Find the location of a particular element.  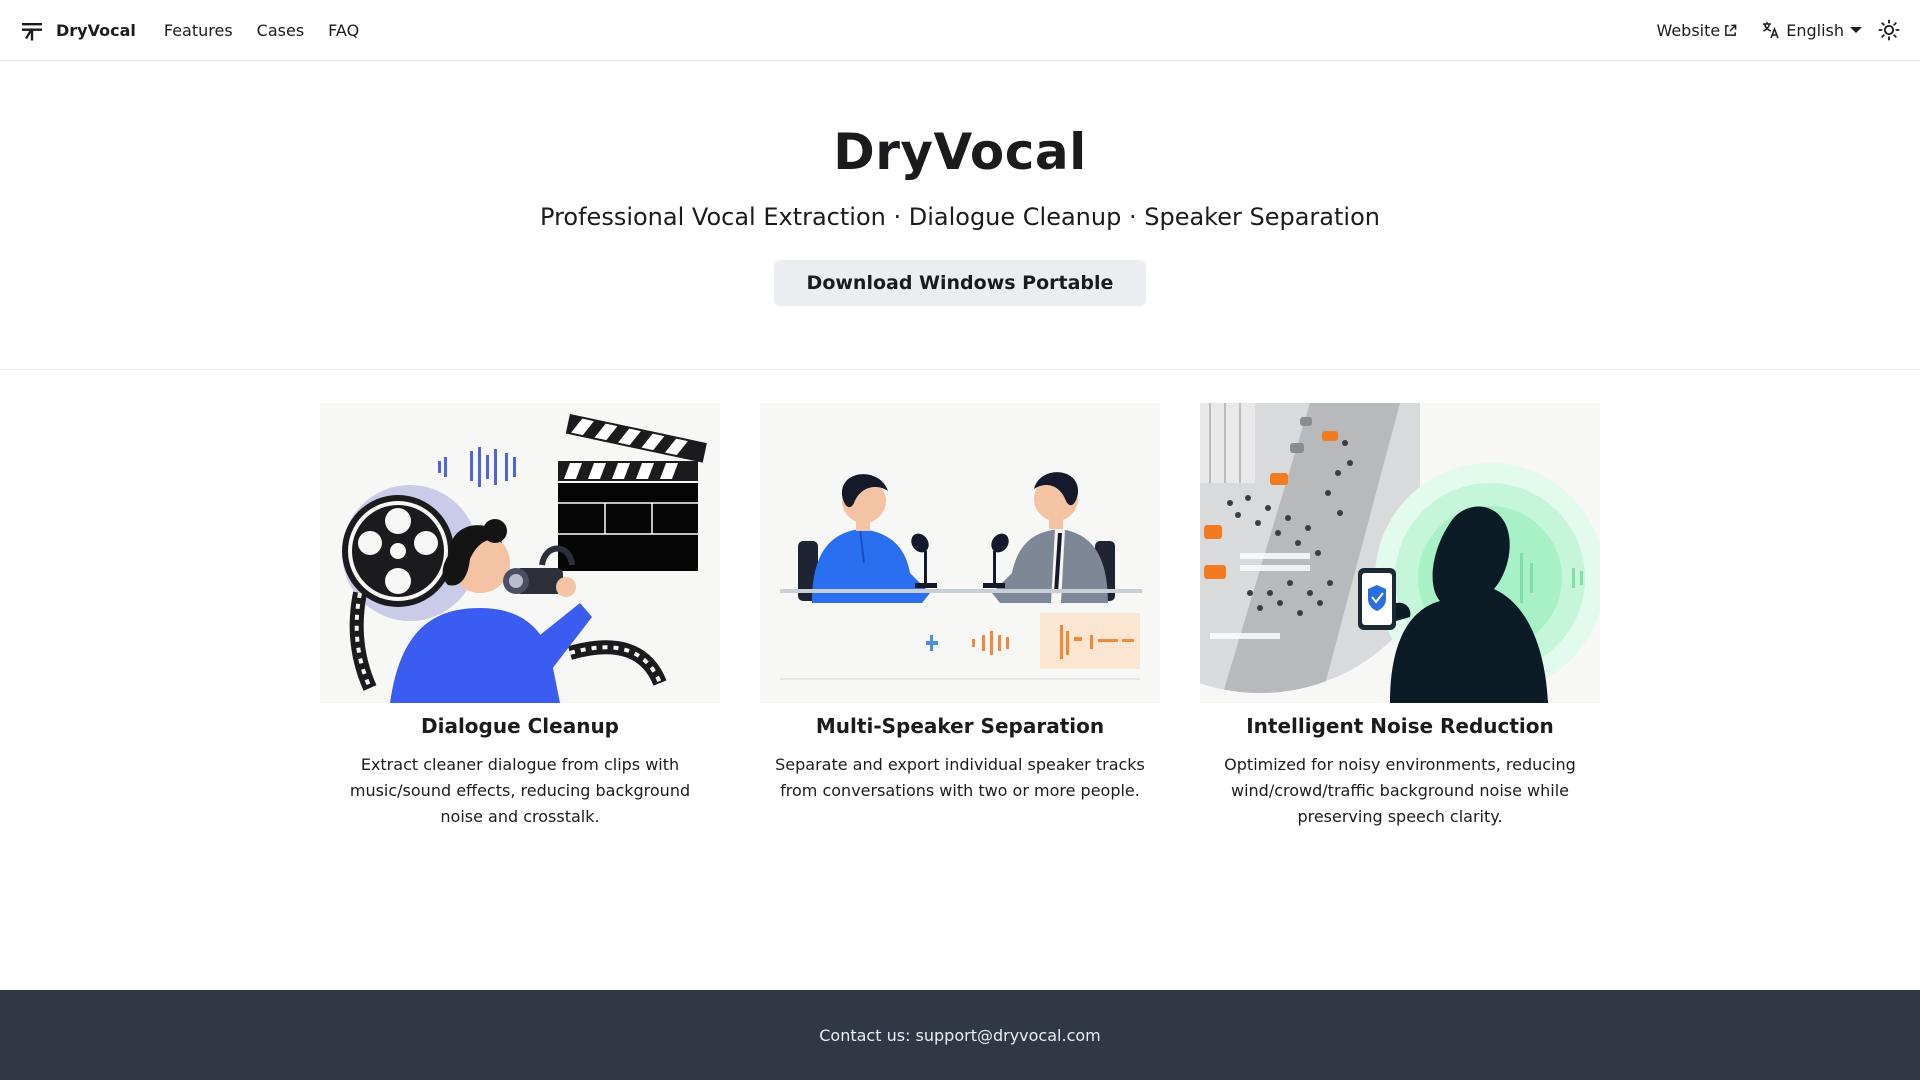

nav-link-features: Features is located at coordinates (198, 30).